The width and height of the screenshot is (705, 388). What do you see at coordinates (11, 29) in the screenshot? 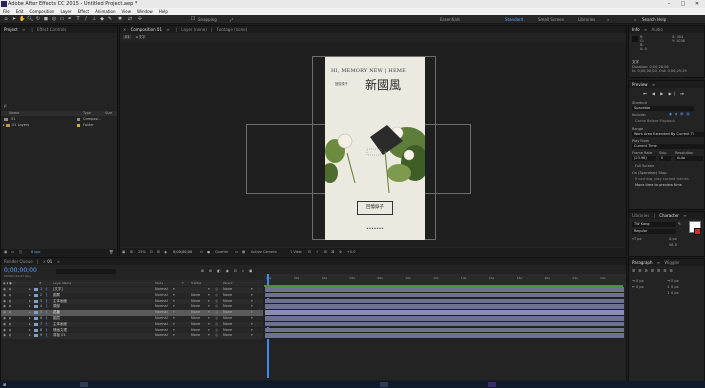
I see `tab-project: Project` at bounding box center [11, 29].